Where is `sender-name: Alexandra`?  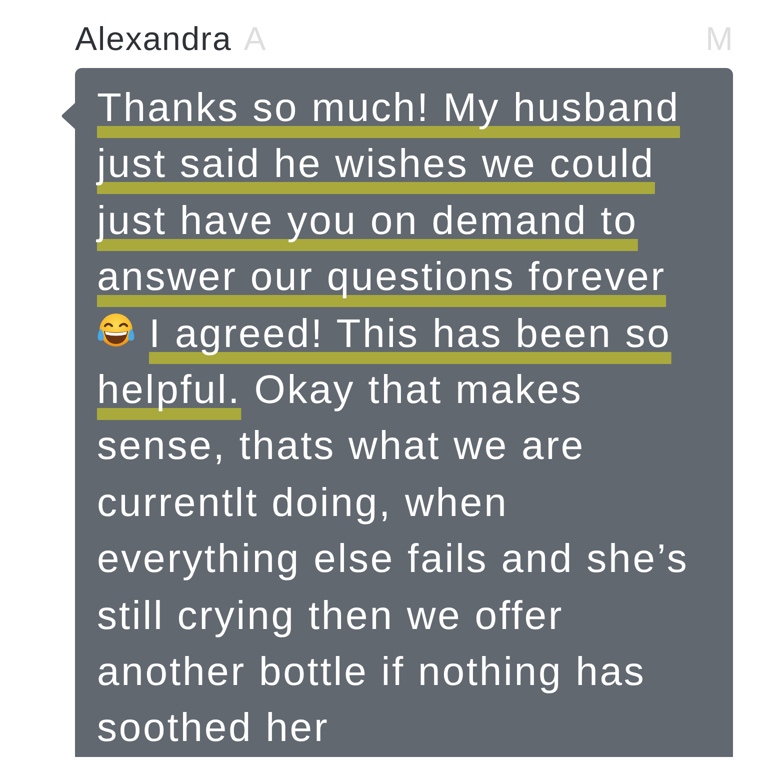 sender-name: Alexandra is located at coordinates (153, 39).